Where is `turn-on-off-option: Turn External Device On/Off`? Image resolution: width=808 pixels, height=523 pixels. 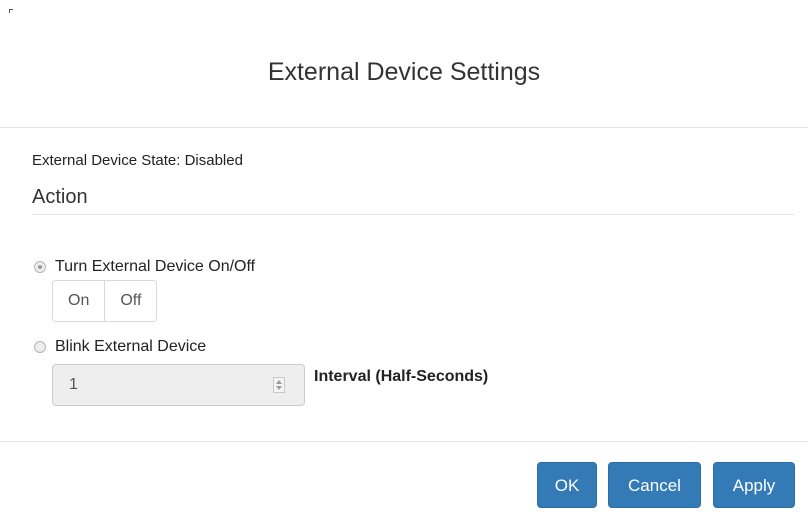
turn-on-off-option: Turn External Device On/Off is located at coordinates (144, 267).